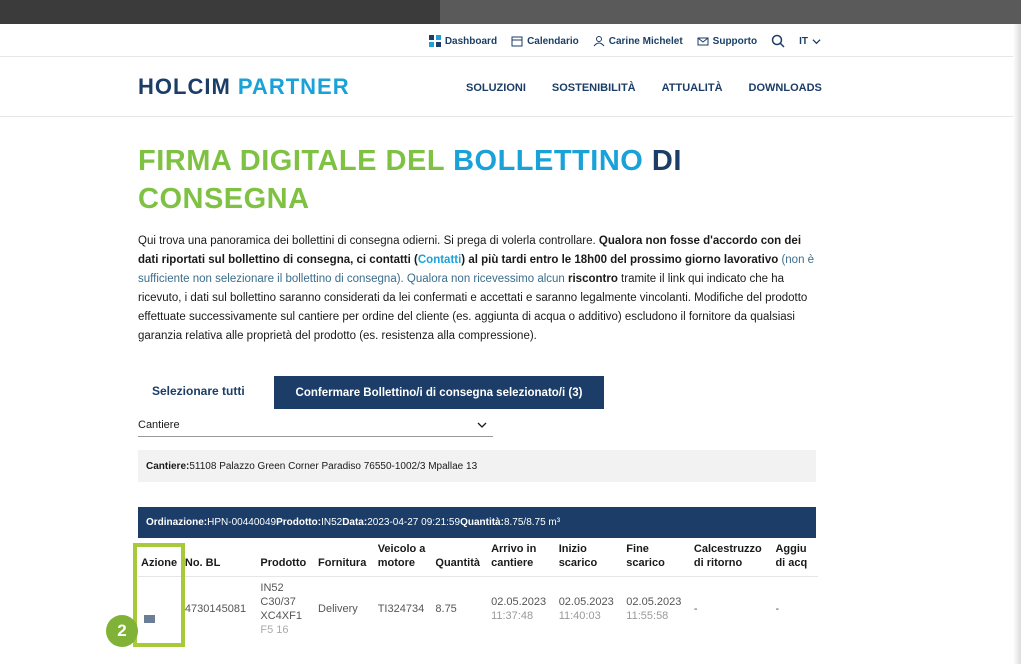 The height and width of the screenshot is (664, 1021). What do you see at coordinates (446, 609) in the screenshot?
I see `cell-quantita: 8.75` at bounding box center [446, 609].